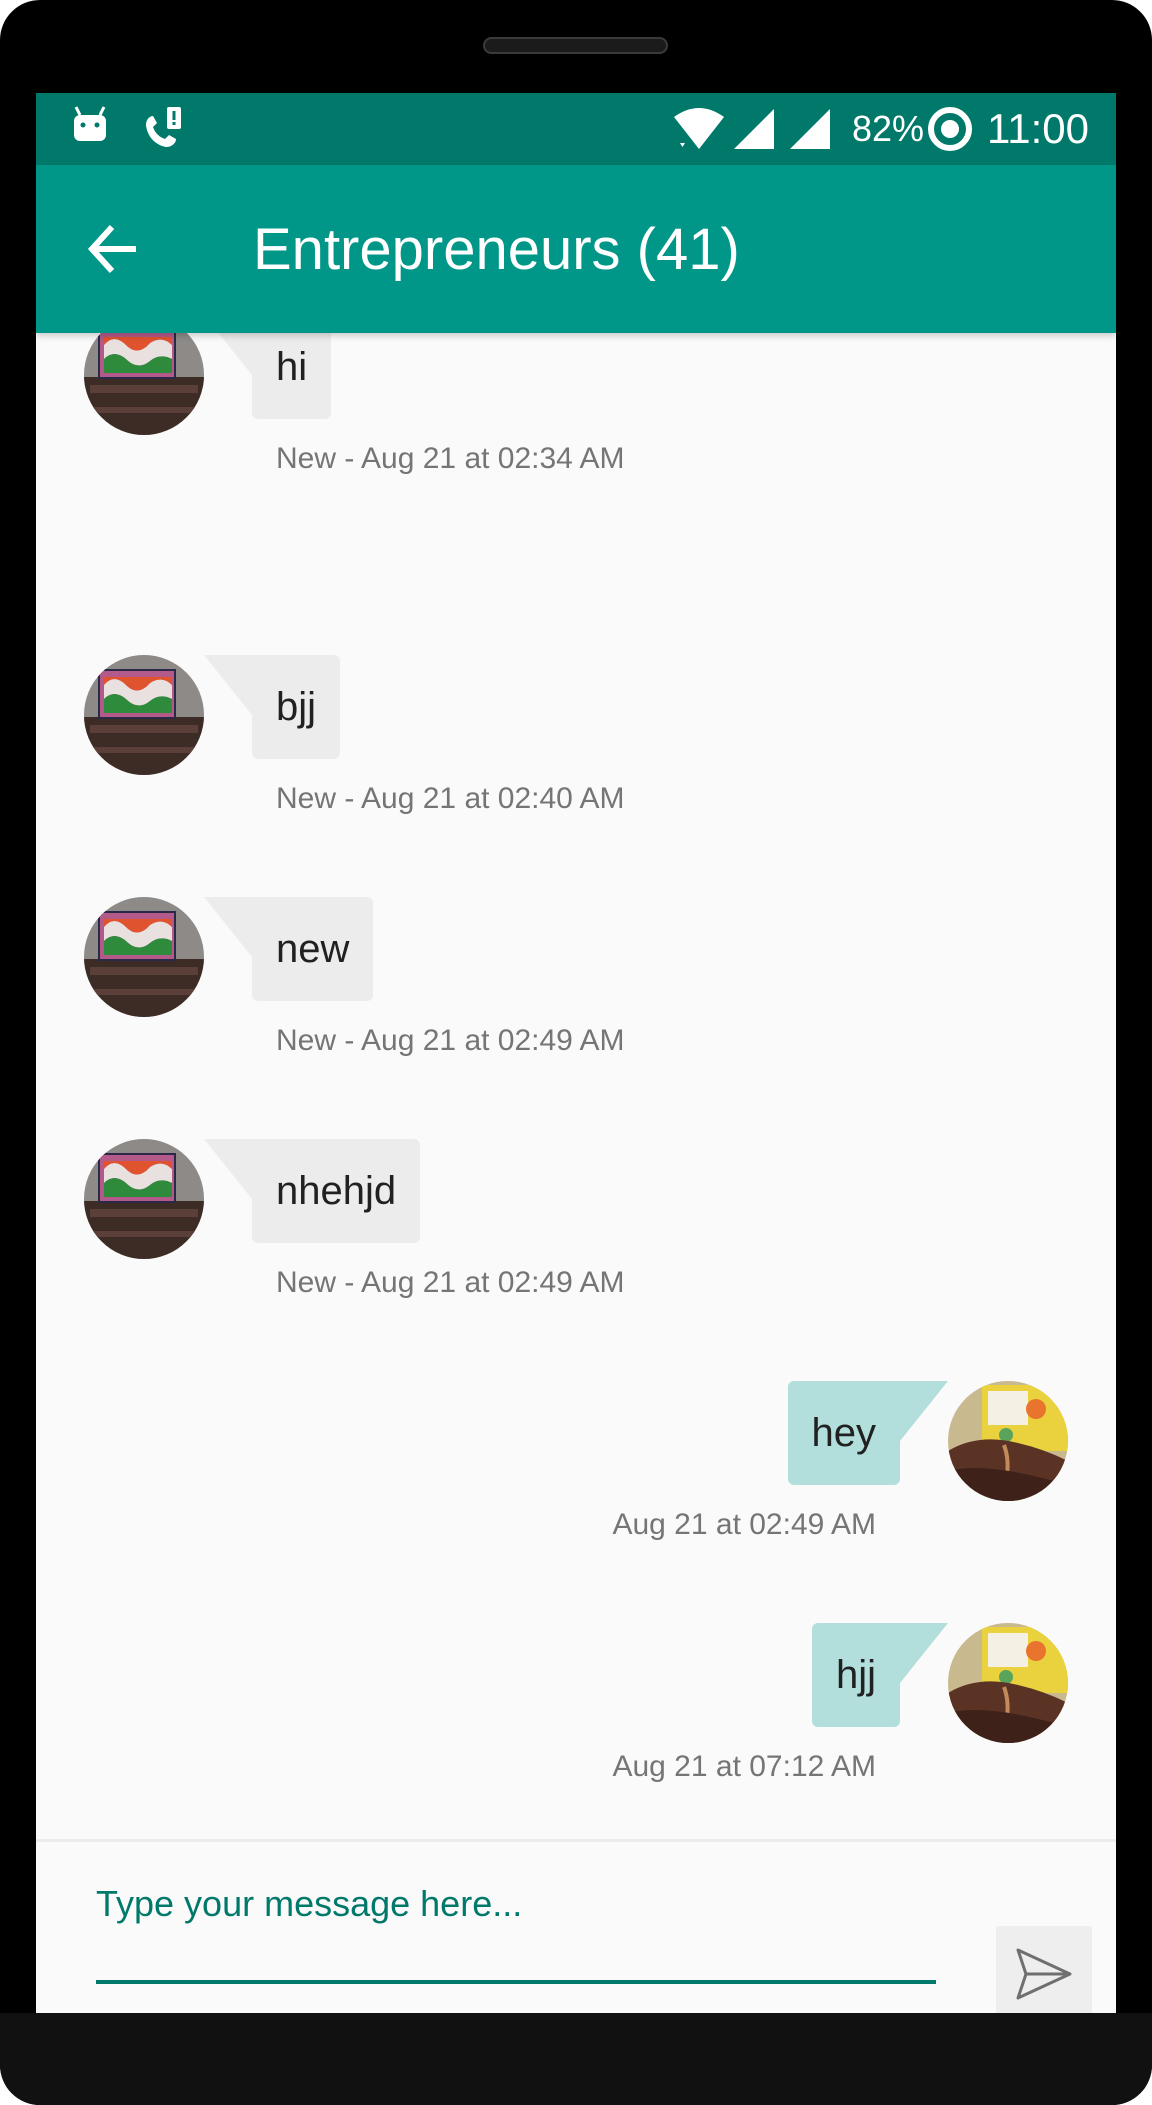 The height and width of the screenshot is (2105, 1152). I want to click on message-row: hi New - Aug 21 at 02:34 AM, so click(576, 424).